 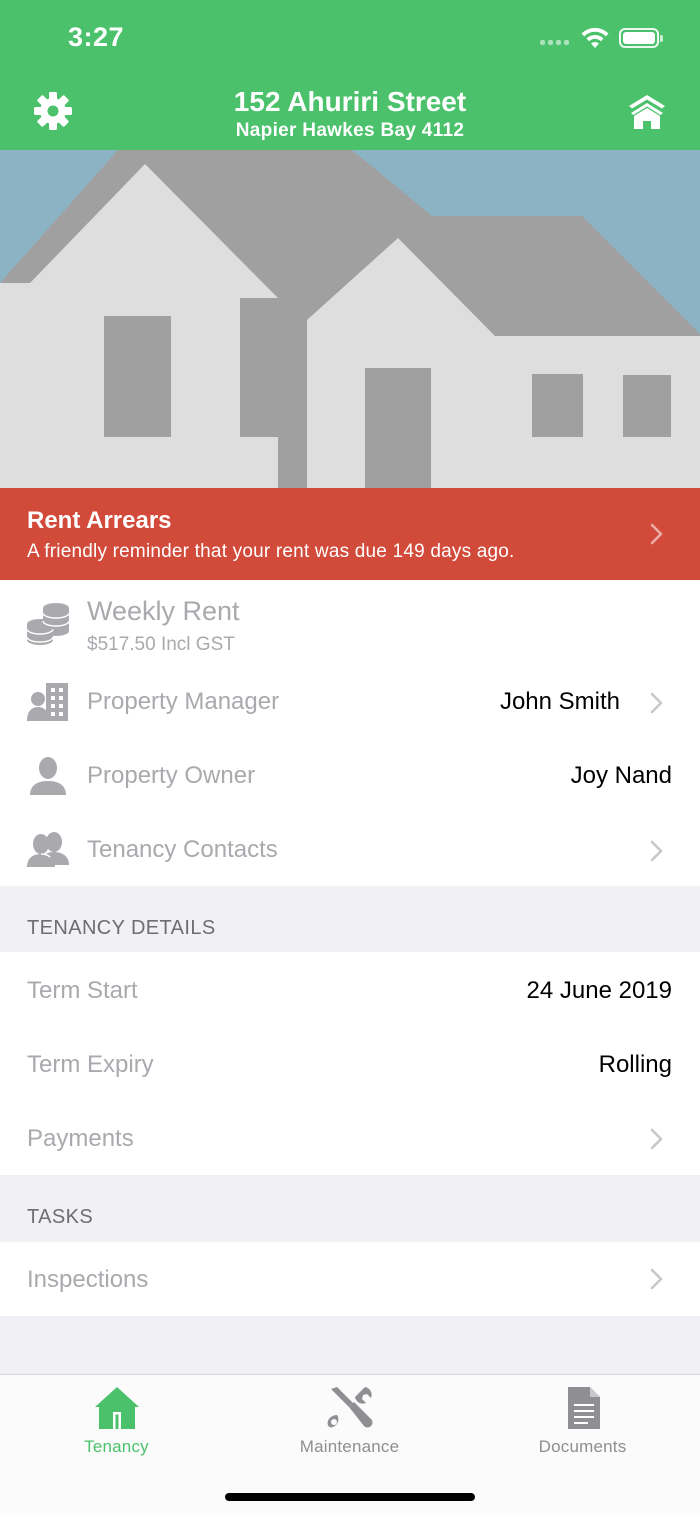 What do you see at coordinates (60, 1217) in the screenshot?
I see `tasks-heading: TASKS` at bounding box center [60, 1217].